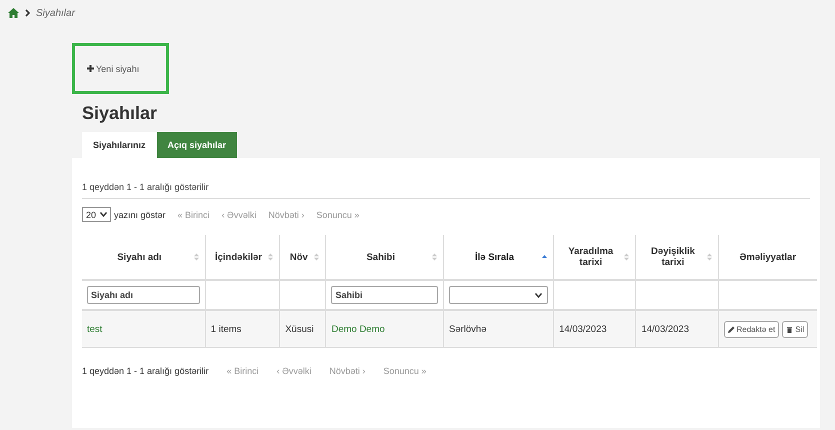 This screenshot has width=835, height=430. What do you see at coordinates (495, 257) in the screenshot?
I see `column-header: İlə Sırala` at bounding box center [495, 257].